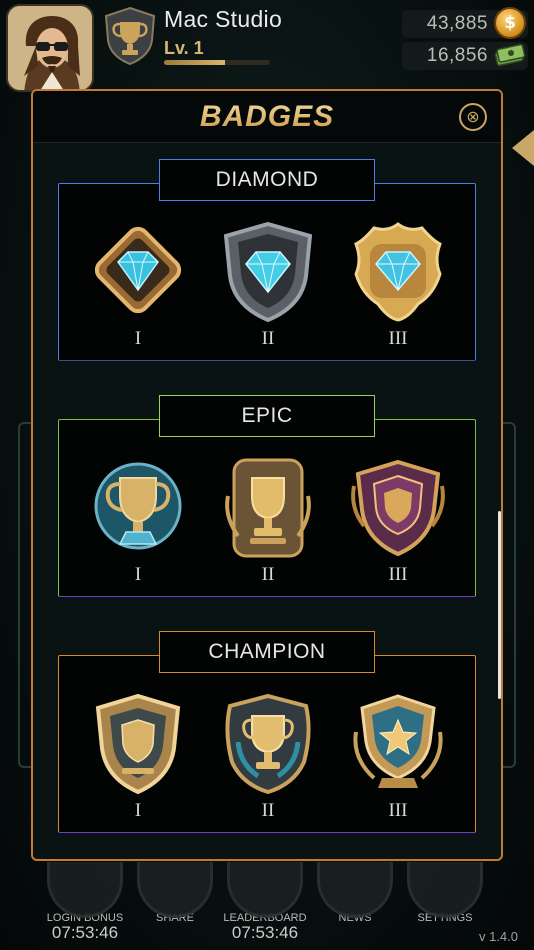  What do you see at coordinates (499, 605) in the screenshot?
I see `modal-scrollbar` at bounding box center [499, 605].